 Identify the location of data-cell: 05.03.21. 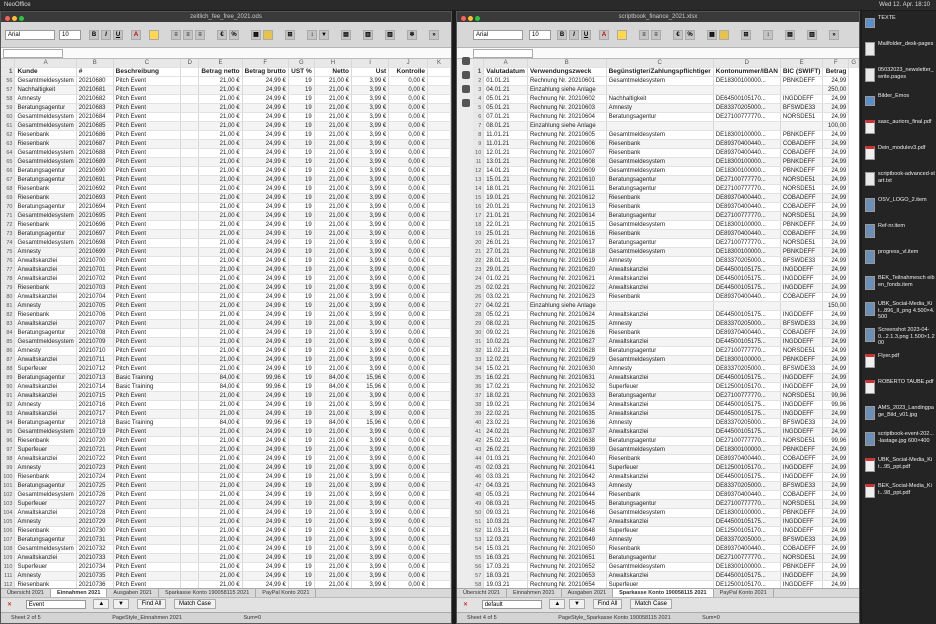
(505, 495).